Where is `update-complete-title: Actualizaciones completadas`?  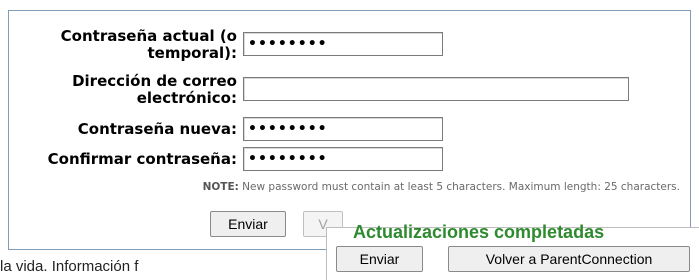
update-complete-title: Actualizaciones completadas is located at coordinates (479, 232).